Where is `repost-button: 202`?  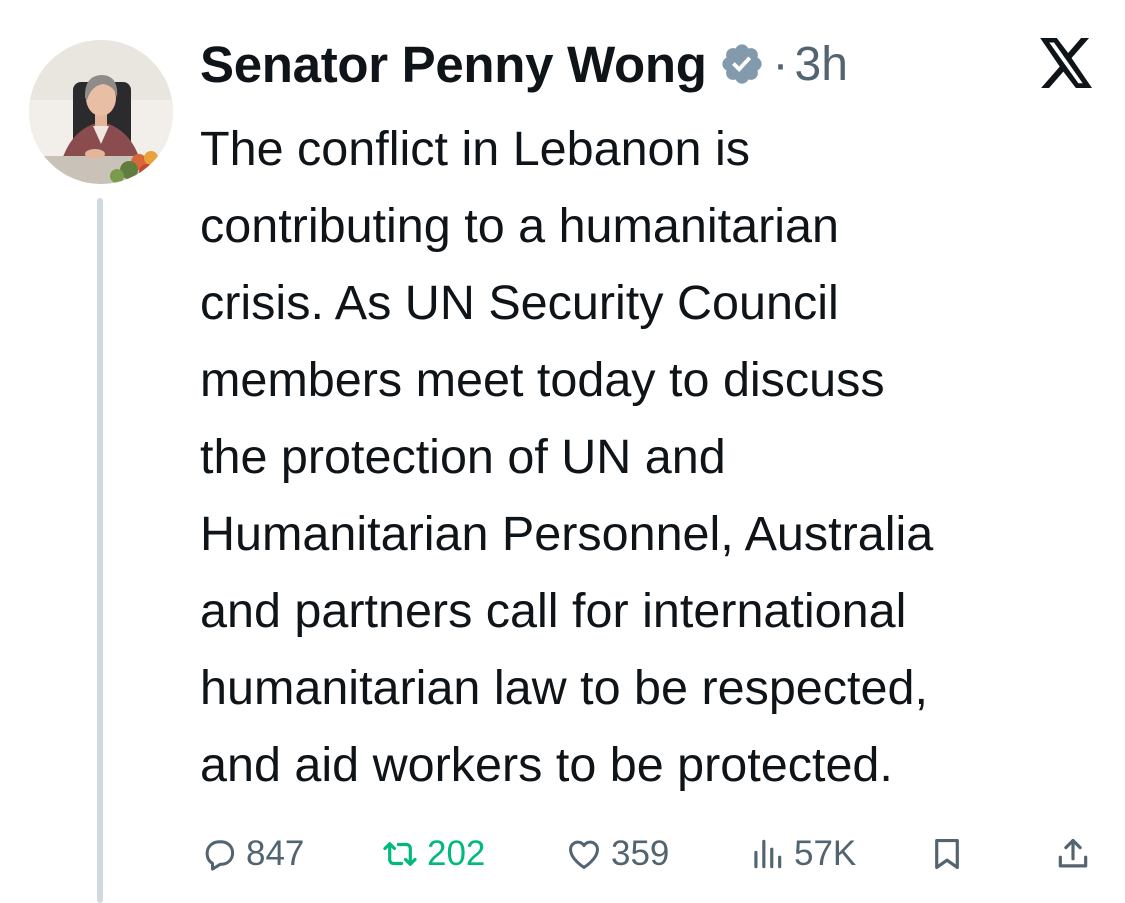
repost-button: 202 is located at coordinates (433, 854).